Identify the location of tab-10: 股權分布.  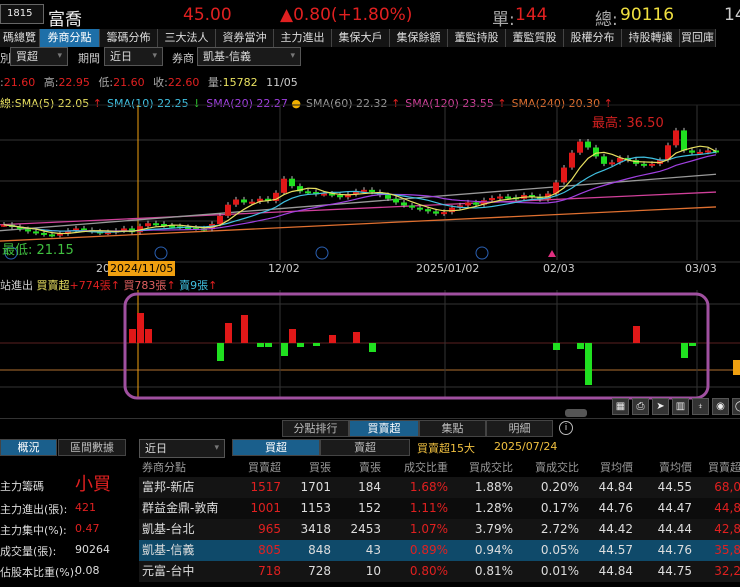
(593, 38).